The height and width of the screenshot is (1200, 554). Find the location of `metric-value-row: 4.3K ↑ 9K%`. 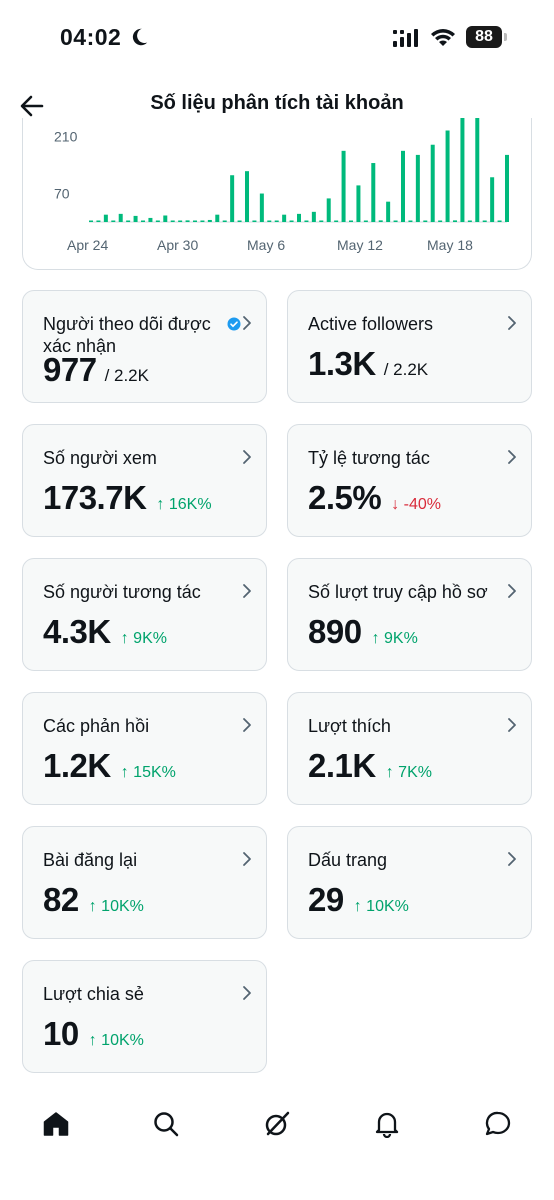

metric-value-row: 4.3K ↑ 9K% is located at coordinates (105, 632).